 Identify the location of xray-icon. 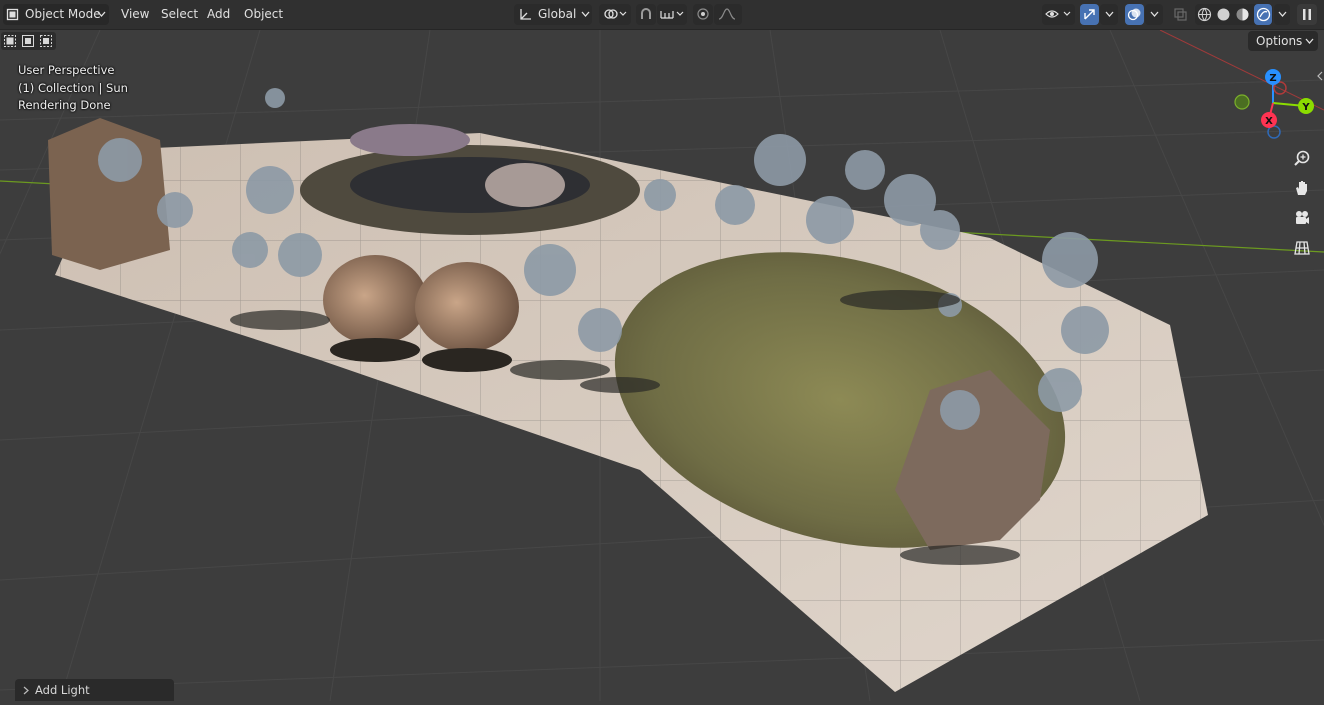
(1180, 14).